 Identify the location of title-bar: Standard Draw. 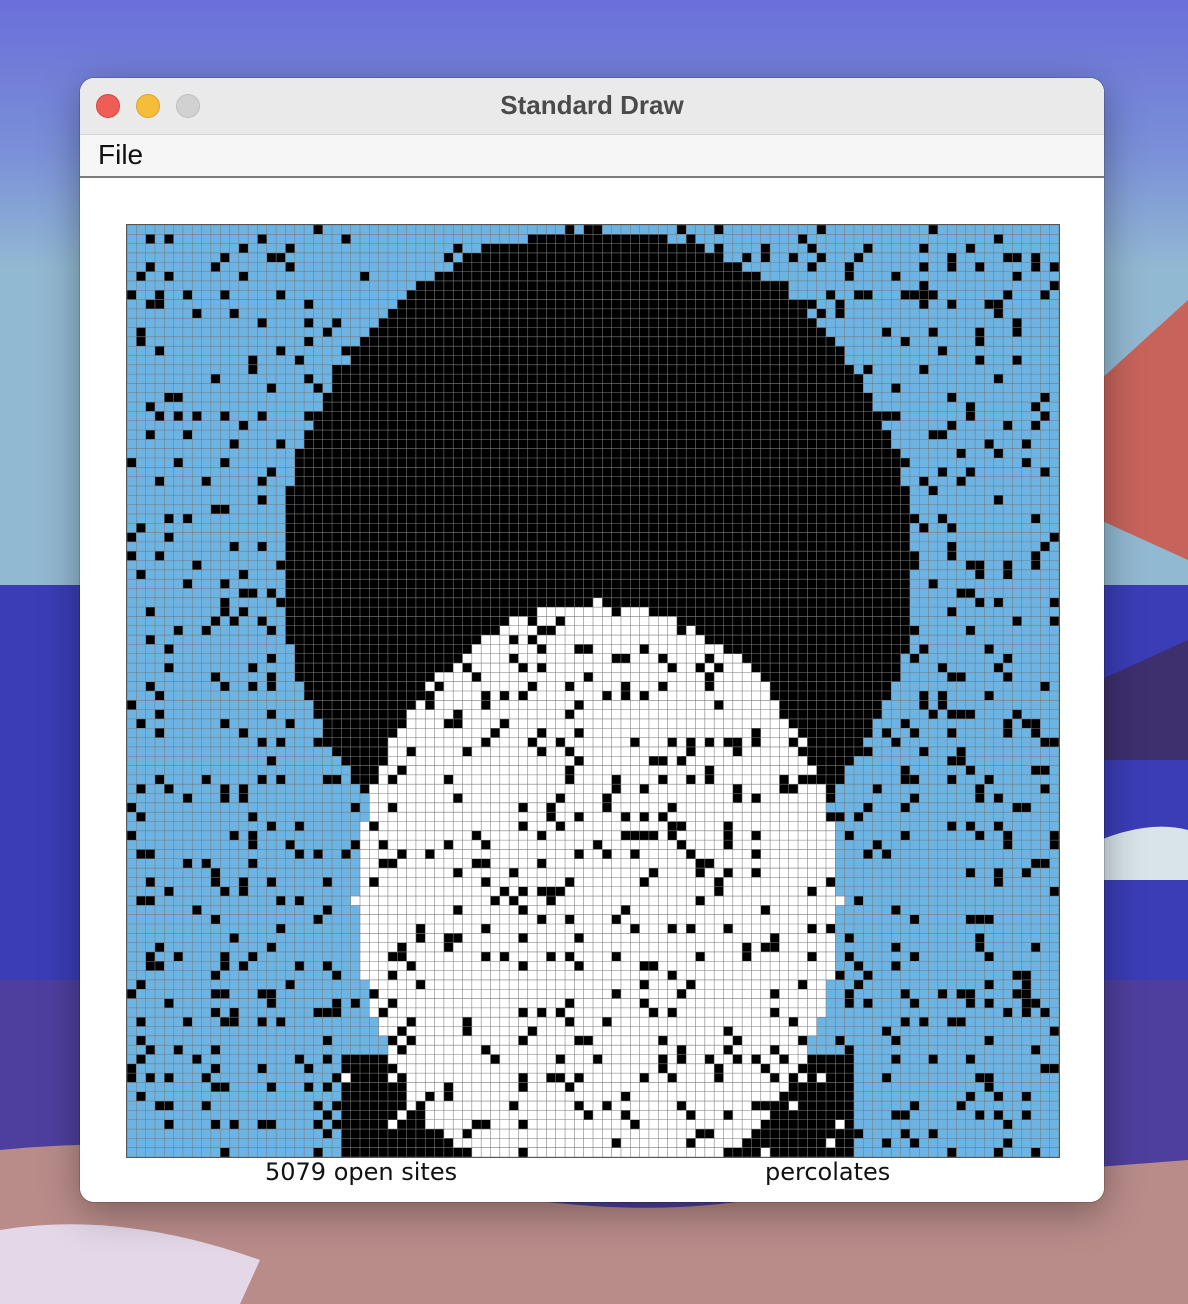
(592, 106).